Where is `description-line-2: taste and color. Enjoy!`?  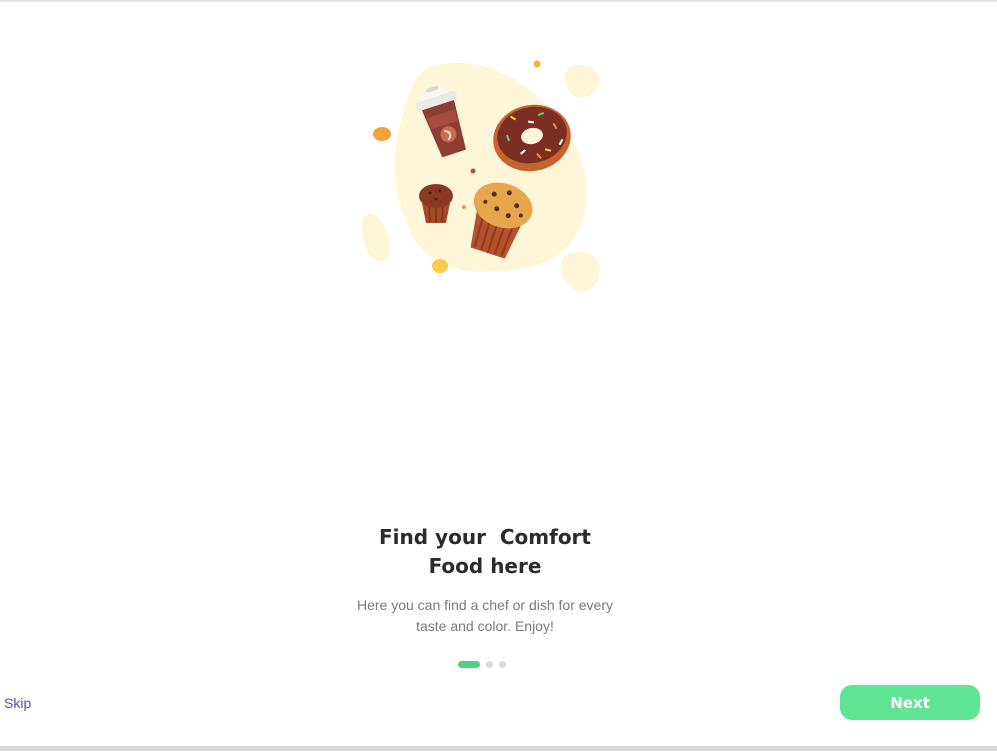 description-line-2: taste and color. Enjoy! is located at coordinates (485, 626).